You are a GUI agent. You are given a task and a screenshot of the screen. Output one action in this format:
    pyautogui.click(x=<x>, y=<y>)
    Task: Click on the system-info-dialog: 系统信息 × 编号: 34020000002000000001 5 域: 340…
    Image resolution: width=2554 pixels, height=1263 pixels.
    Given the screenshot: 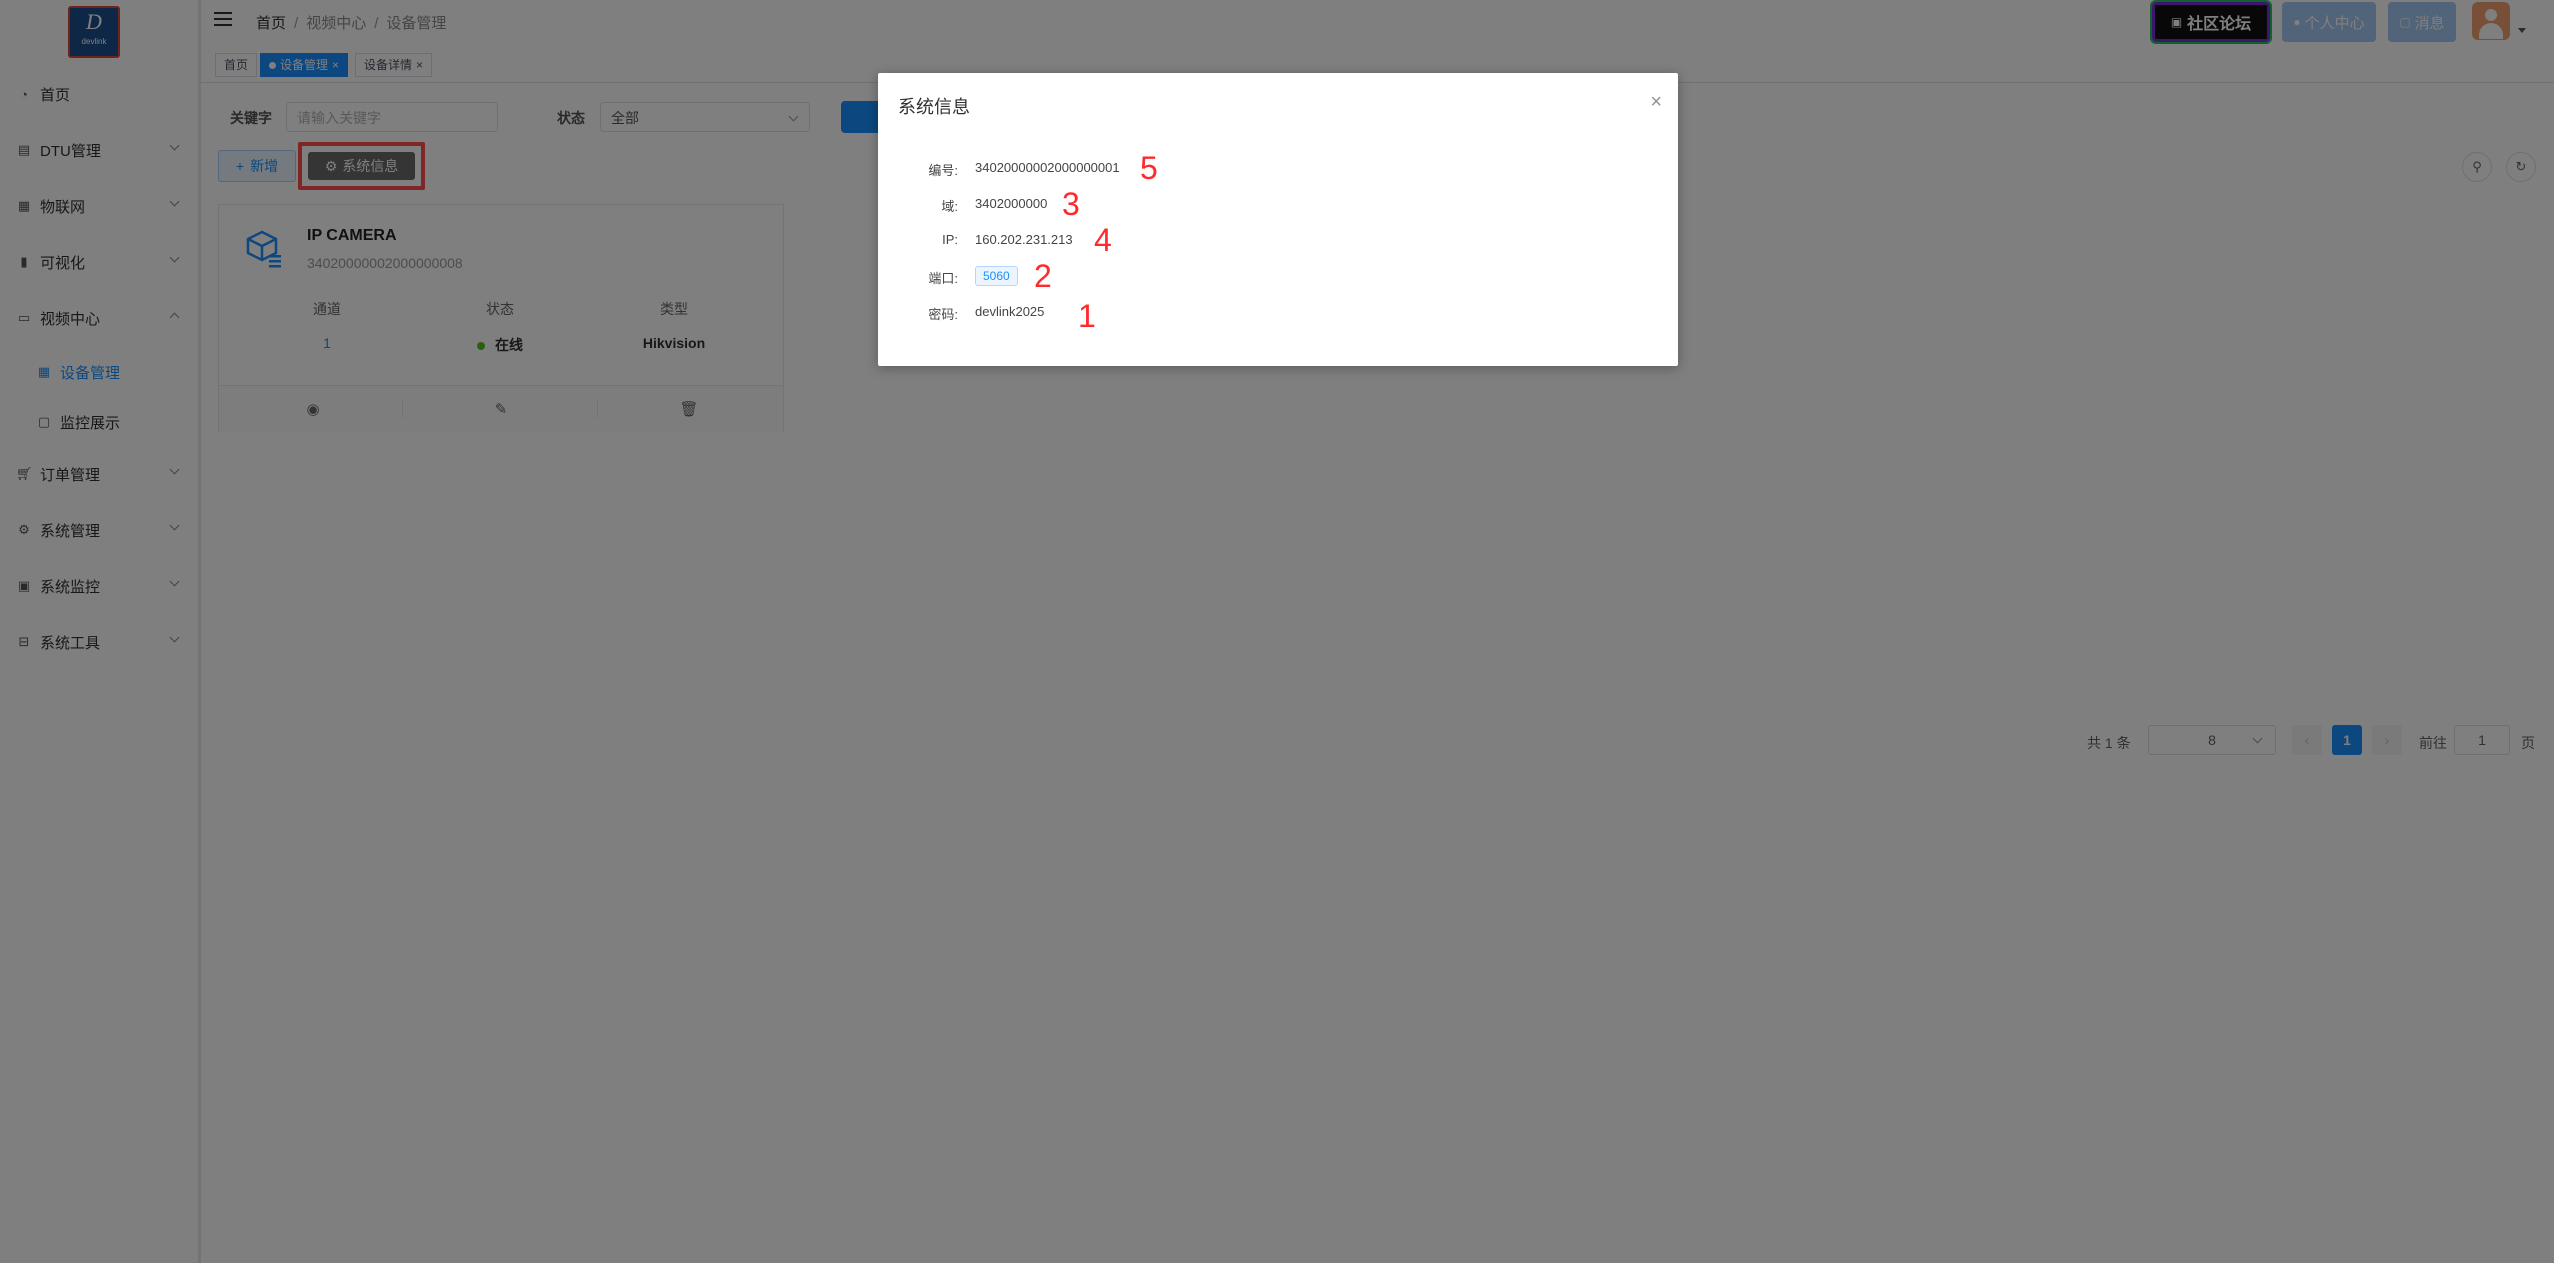 What is the action you would take?
    pyautogui.click(x=1278, y=219)
    